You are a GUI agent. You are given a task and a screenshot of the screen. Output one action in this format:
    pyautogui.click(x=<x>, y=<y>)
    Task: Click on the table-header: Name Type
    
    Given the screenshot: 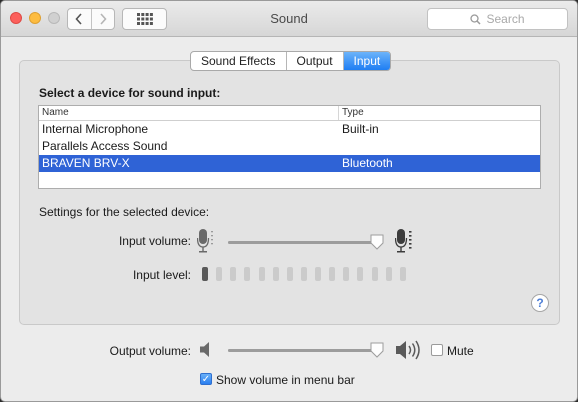 What is the action you would take?
    pyautogui.click(x=289, y=113)
    